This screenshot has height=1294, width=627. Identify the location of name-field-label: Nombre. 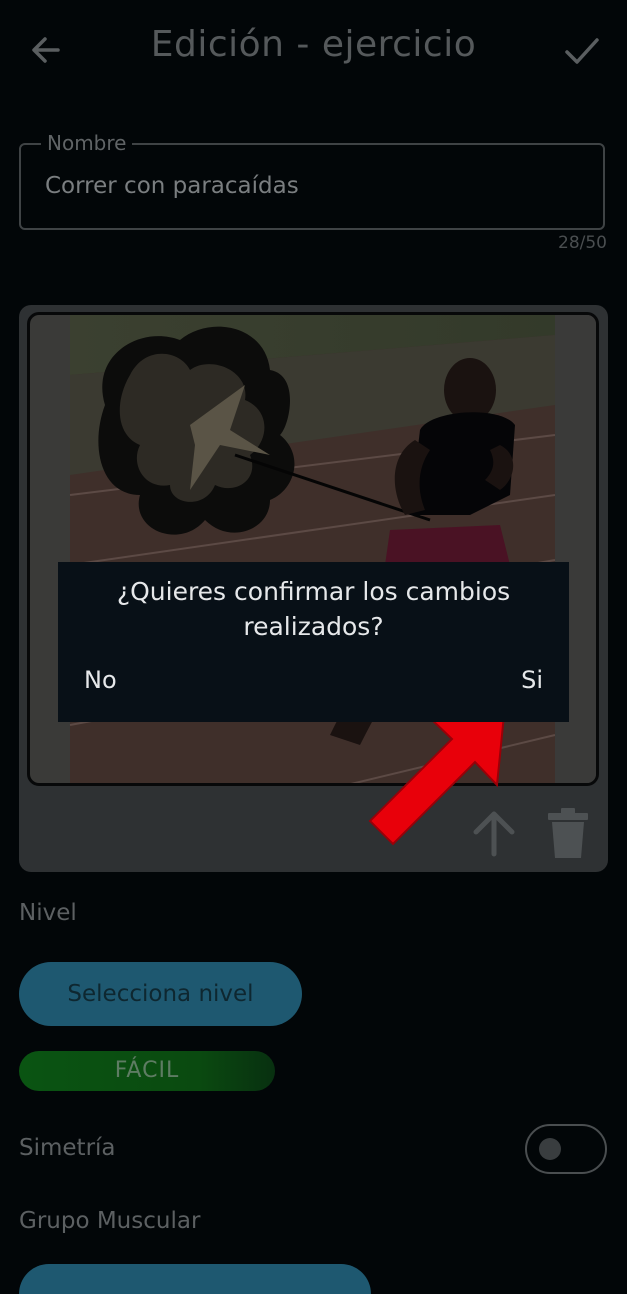
(87, 143).